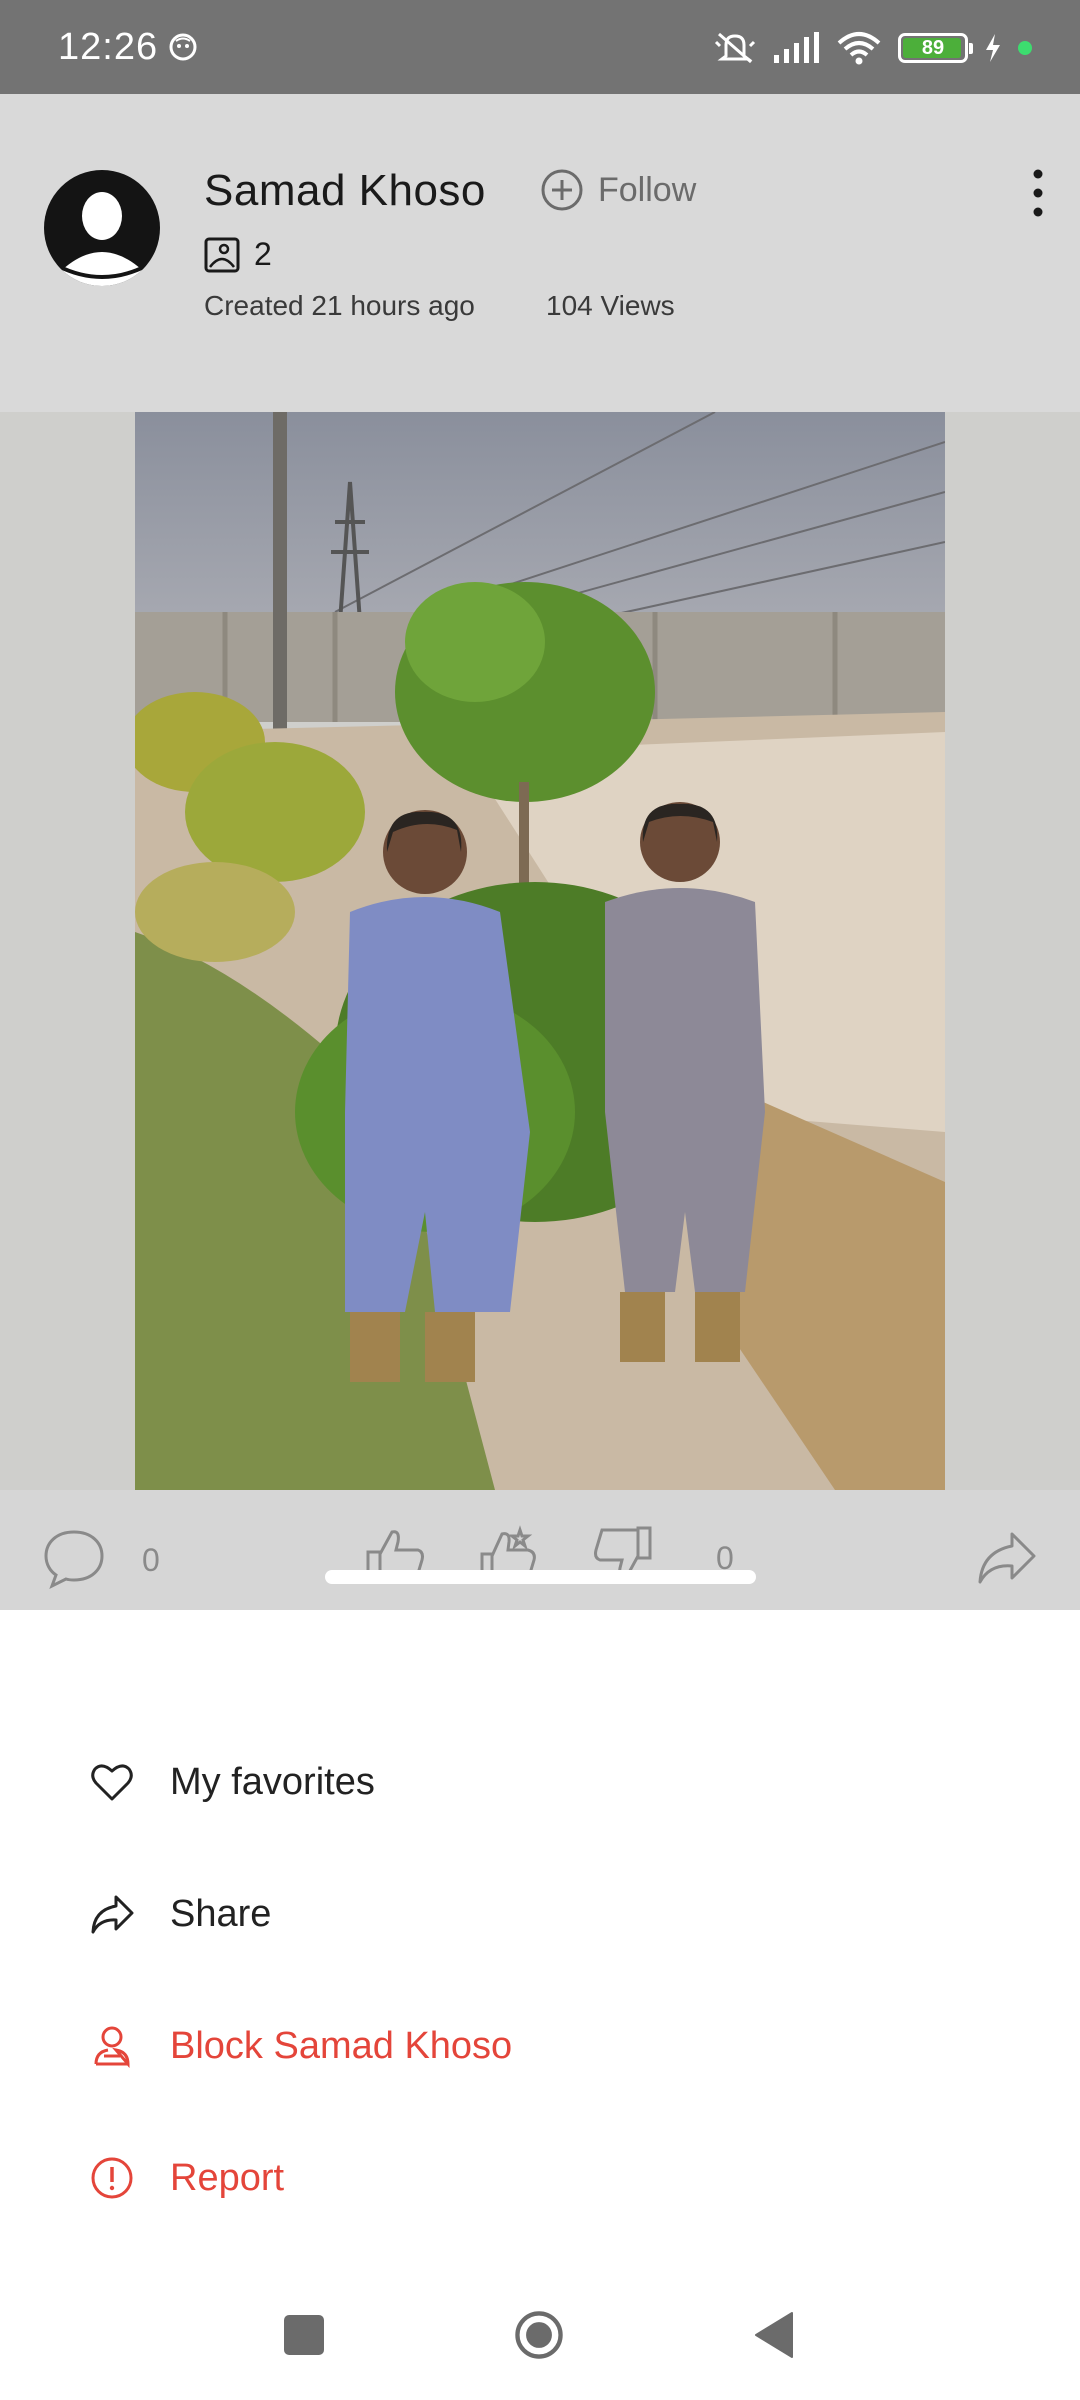 The image size is (1080, 2400). I want to click on follow-label: Follow, so click(647, 189).